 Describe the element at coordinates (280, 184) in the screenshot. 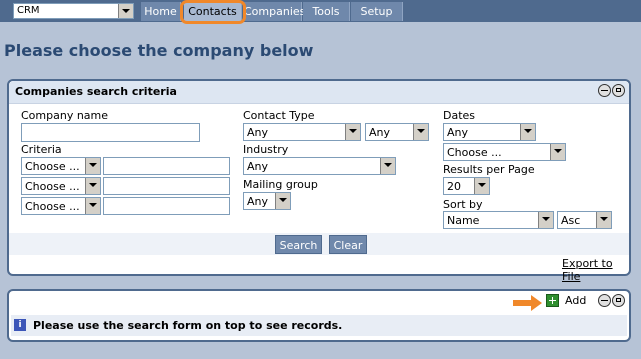

I see `mailing-group-label: Mailing group` at that location.